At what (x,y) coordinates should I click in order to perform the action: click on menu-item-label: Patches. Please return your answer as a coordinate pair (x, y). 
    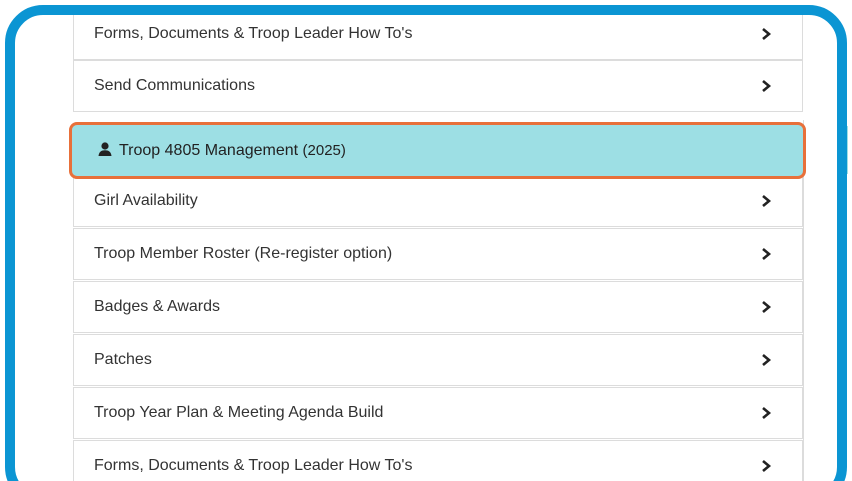
    Looking at the image, I should click on (123, 359).